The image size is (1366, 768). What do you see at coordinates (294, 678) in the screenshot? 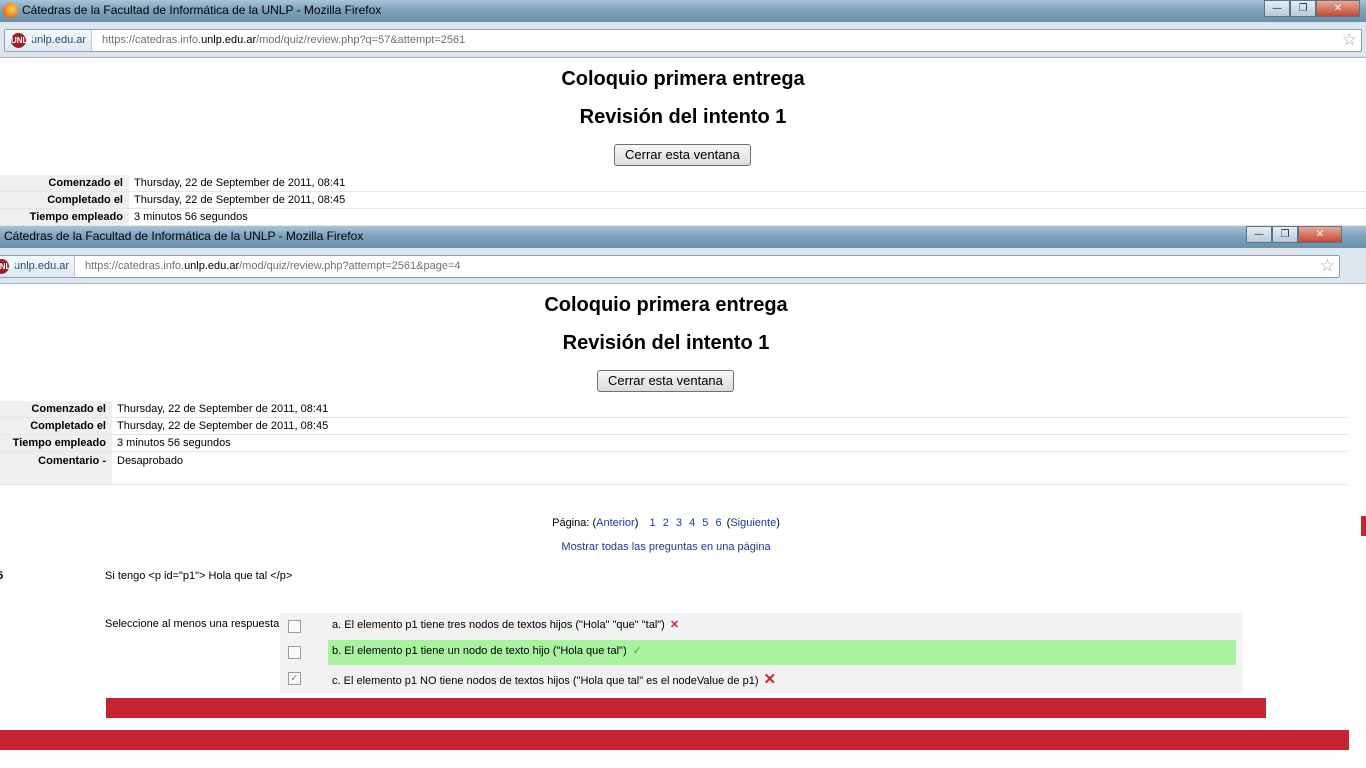
I see `answer-checkbox-checked: ✓` at bounding box center [294, 678].